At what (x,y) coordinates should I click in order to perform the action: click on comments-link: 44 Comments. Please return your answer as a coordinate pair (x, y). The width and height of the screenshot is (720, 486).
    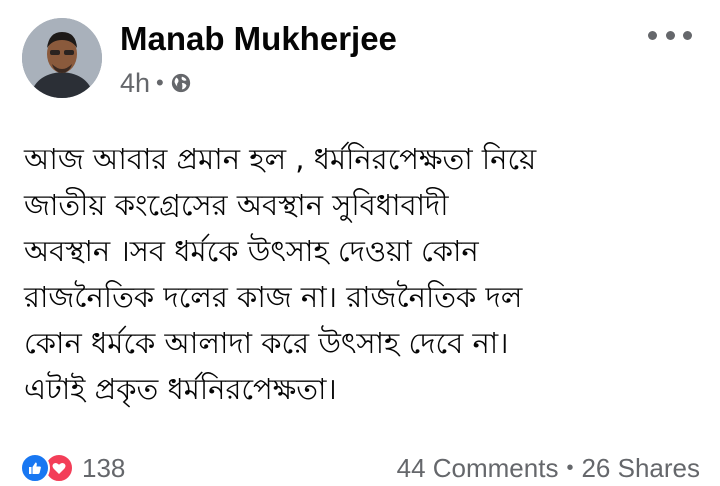
    Looking at the image, I should click on (478, 468).